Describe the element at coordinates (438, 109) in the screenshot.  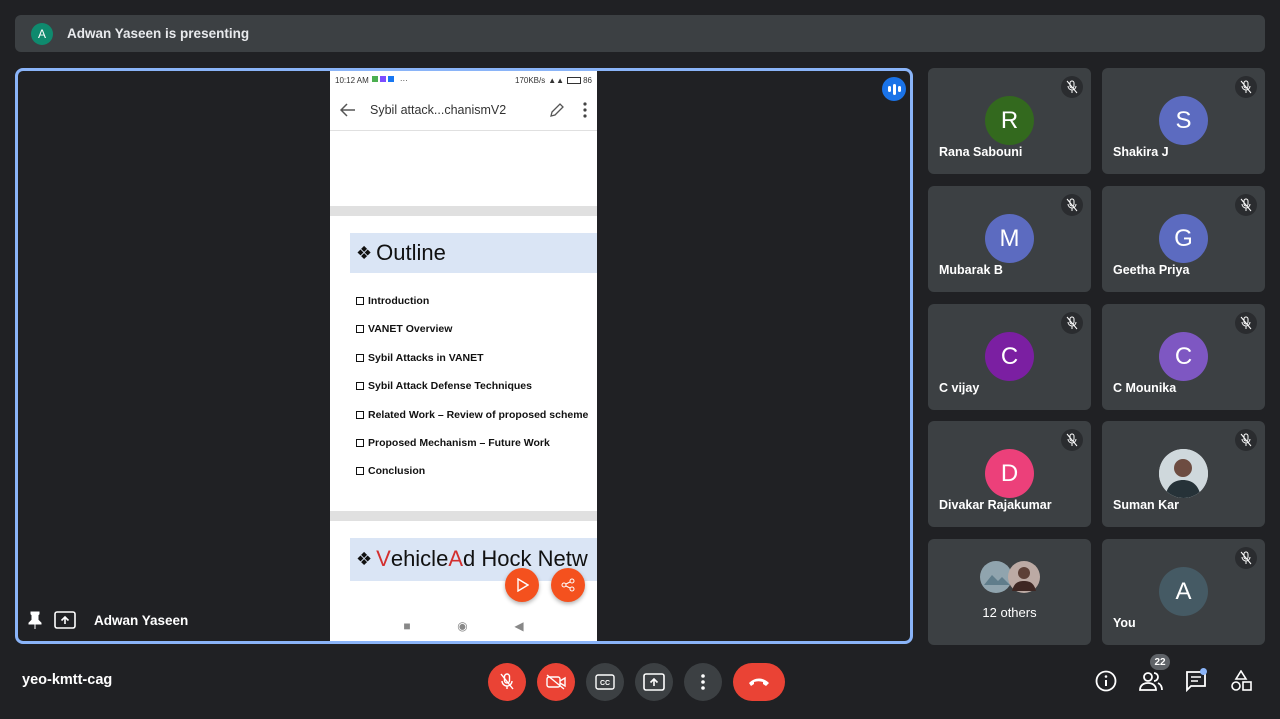
I see `document-title: Sybil attack...chanismV2` at that location.